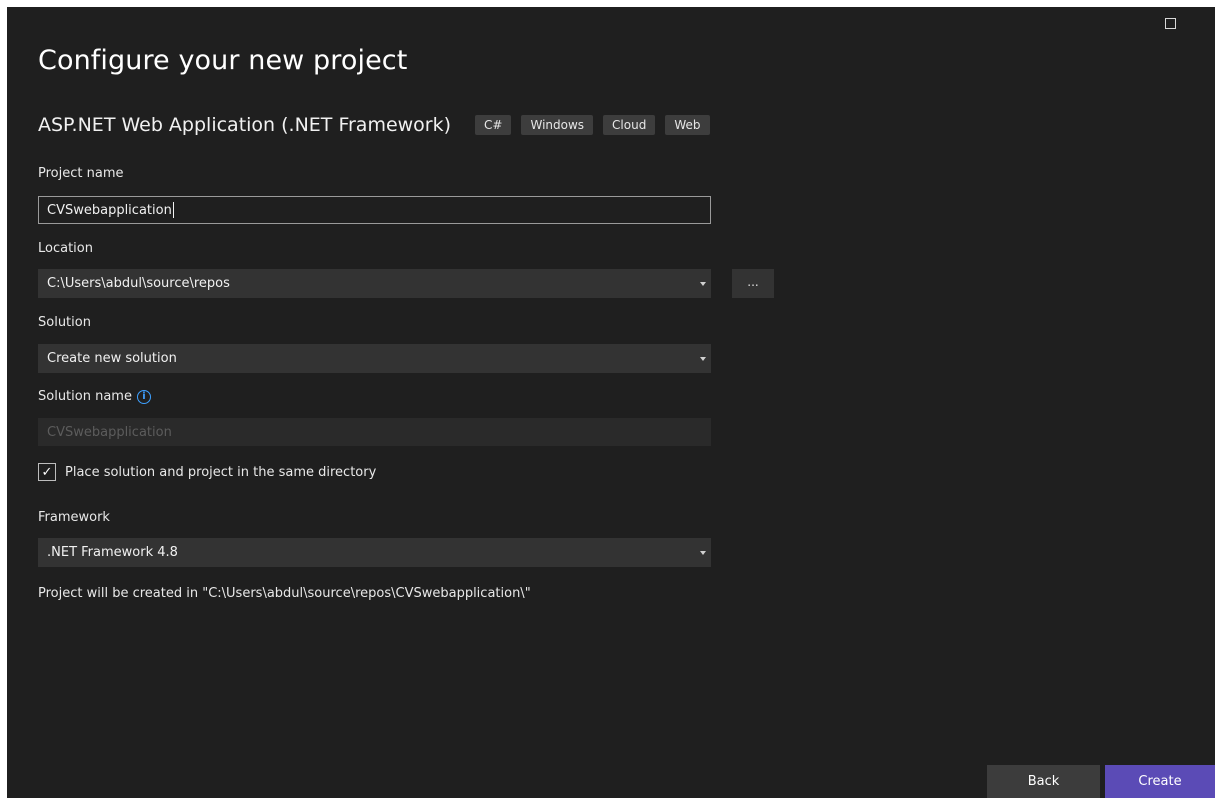 The height and width of the screenshot is (798, 1215). What do you see at coordinates (143, 396) in the screenshot?
I see `info-icon: i` at bounding box center [143, 396].